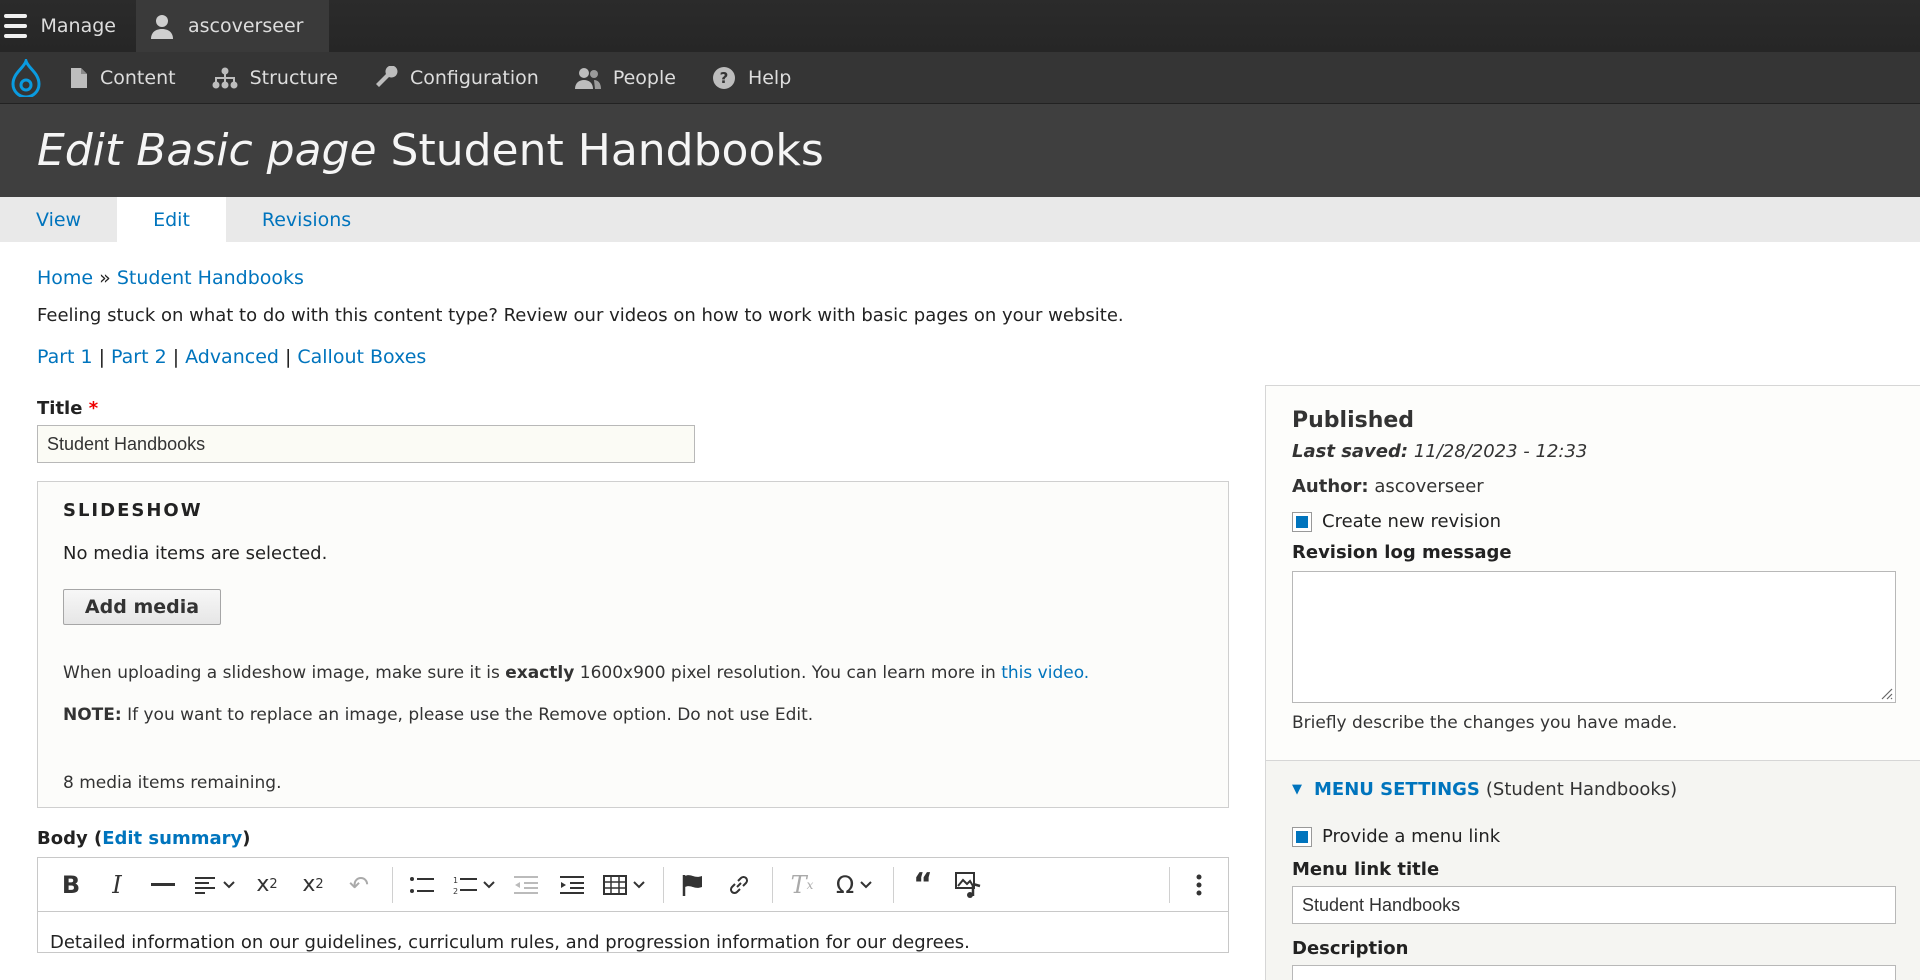 This screenshot has height=980, width=1920. What do you see at coordinates (978, 357) in the screenshot?
I see `help-links: Part 1 | Part 2 | Advanced | Callout Boxes` at bounding box center [978, 357].